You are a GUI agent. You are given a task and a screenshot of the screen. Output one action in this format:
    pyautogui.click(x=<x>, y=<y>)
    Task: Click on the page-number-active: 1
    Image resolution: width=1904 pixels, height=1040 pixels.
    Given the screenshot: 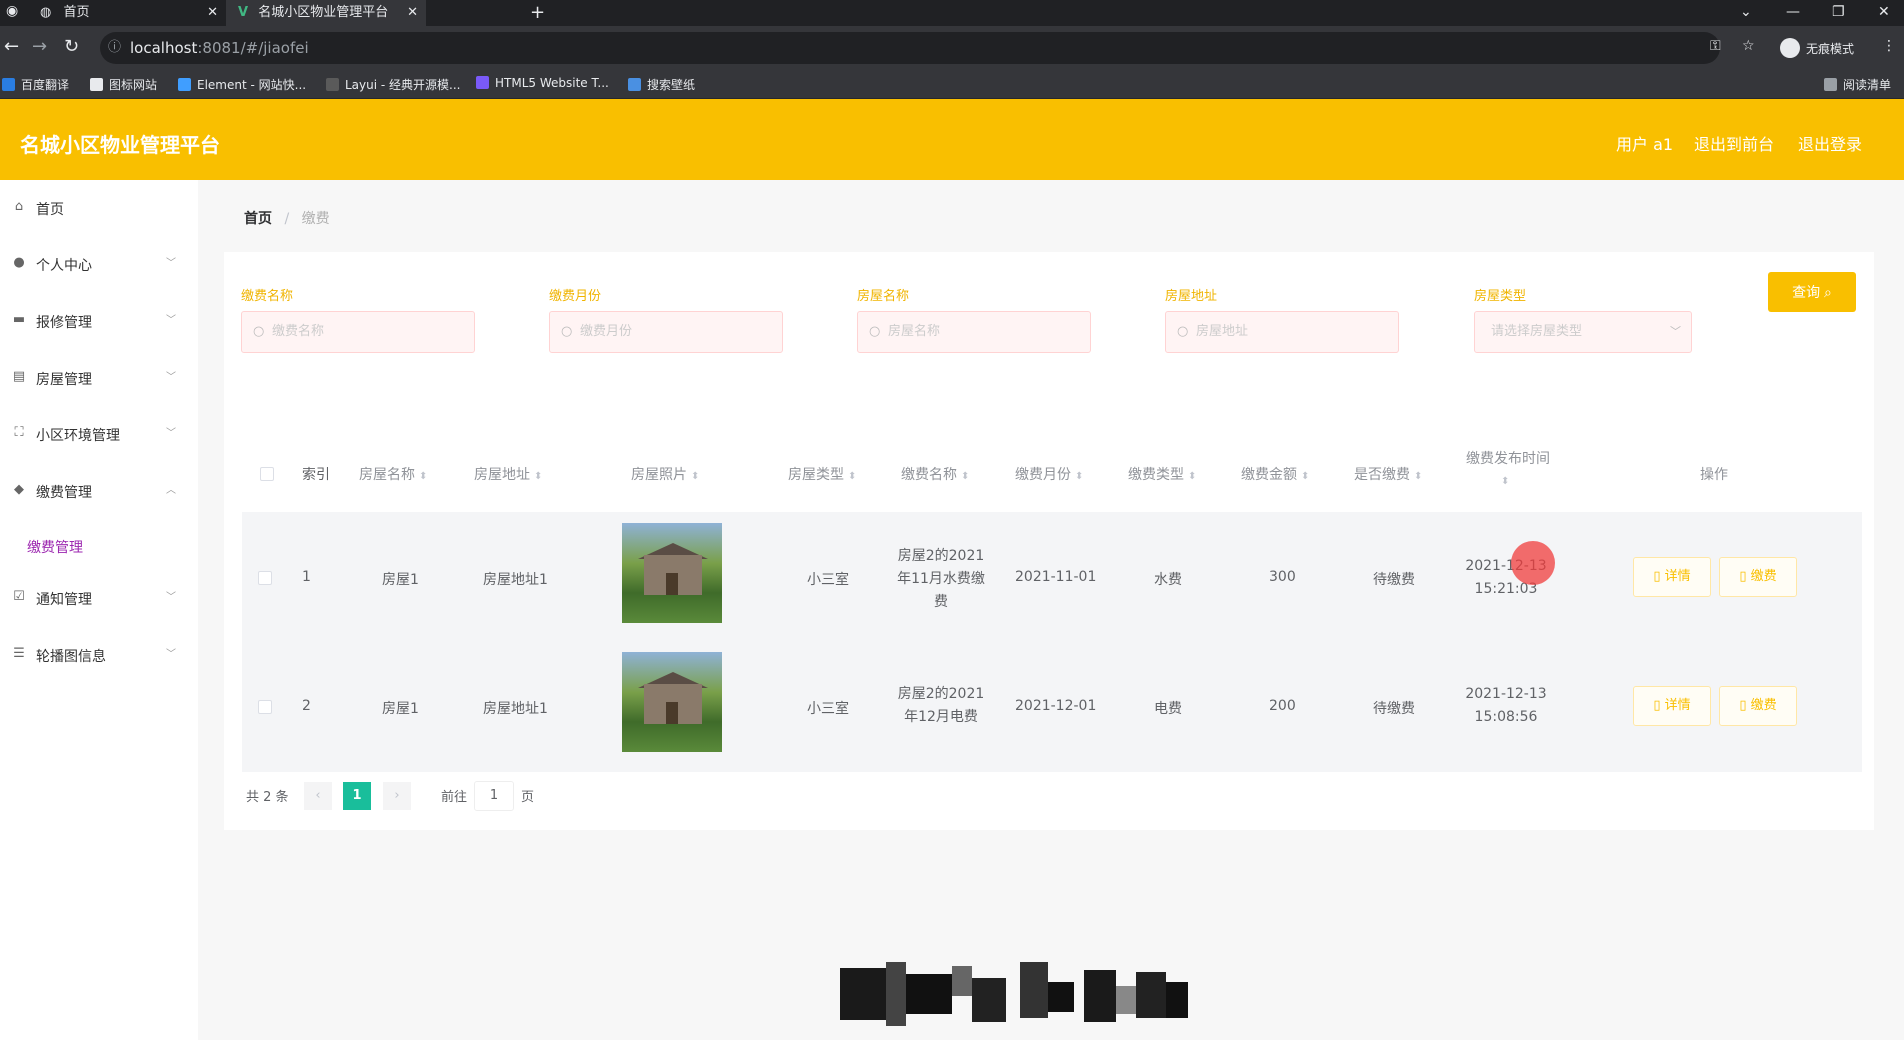 What is the action you would take?
    pyautogui.click(x=357, y=796)
    